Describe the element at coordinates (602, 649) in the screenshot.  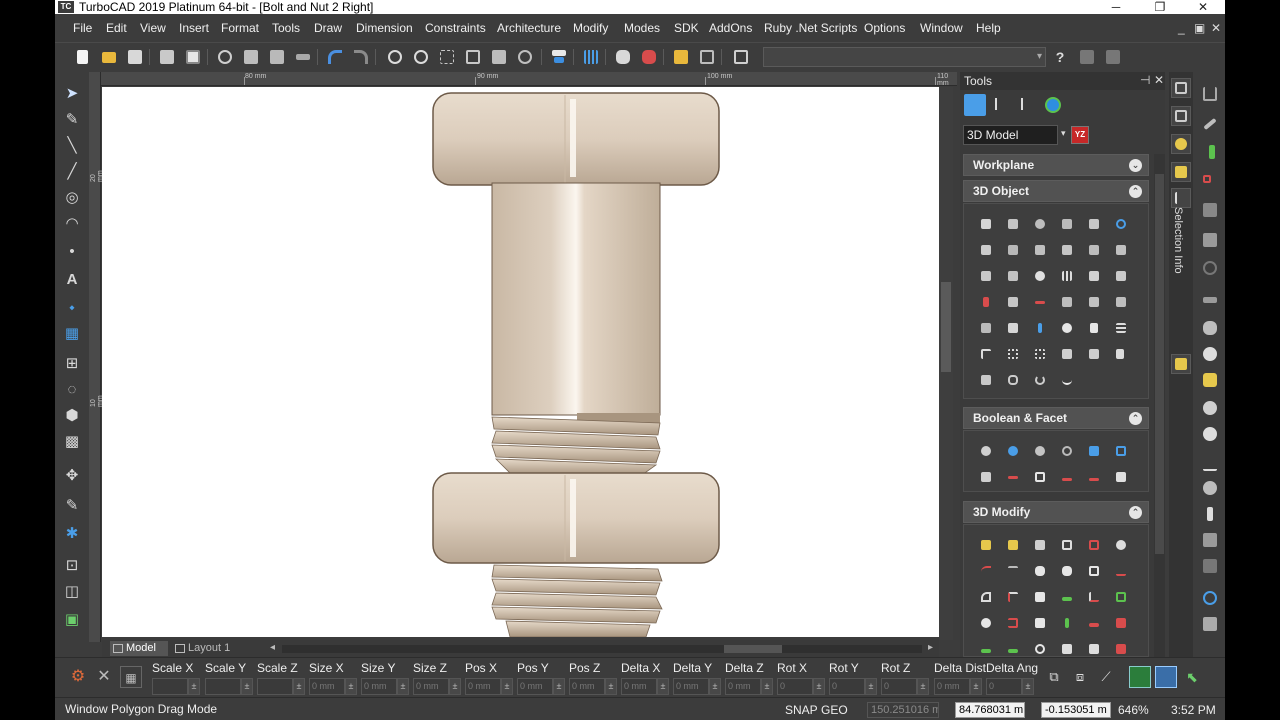
I see `horizontal-scrollbar` at that location.